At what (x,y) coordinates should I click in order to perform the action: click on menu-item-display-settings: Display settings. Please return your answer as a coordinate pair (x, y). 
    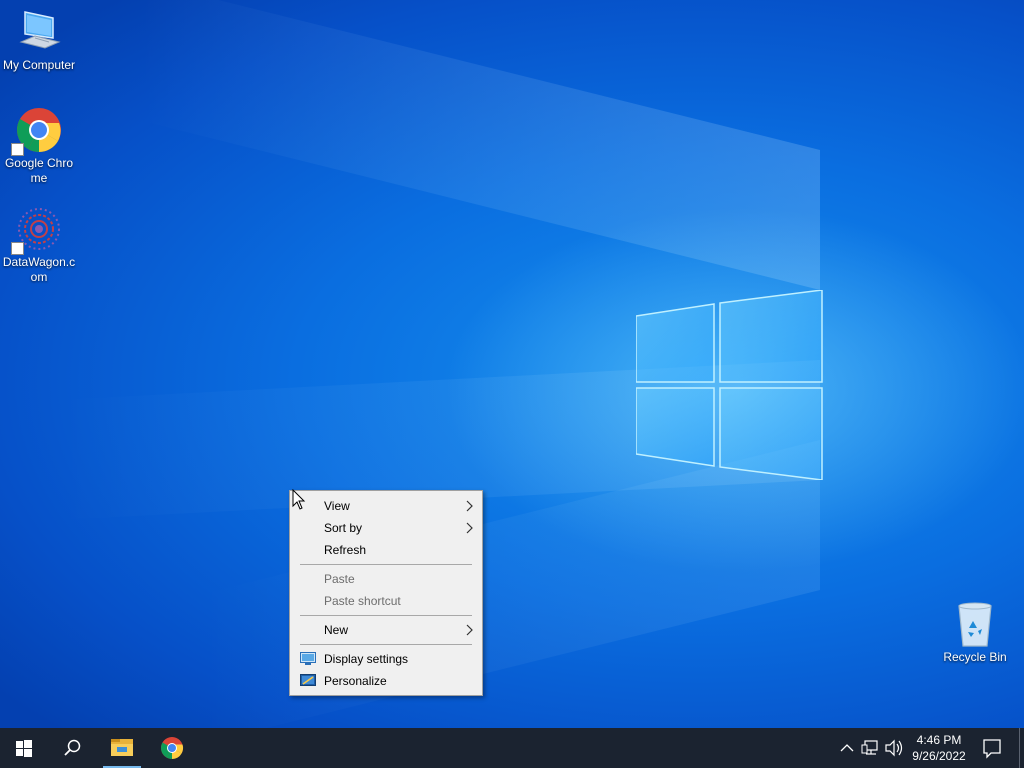
    Looking at the image, I should click on (386, 659).